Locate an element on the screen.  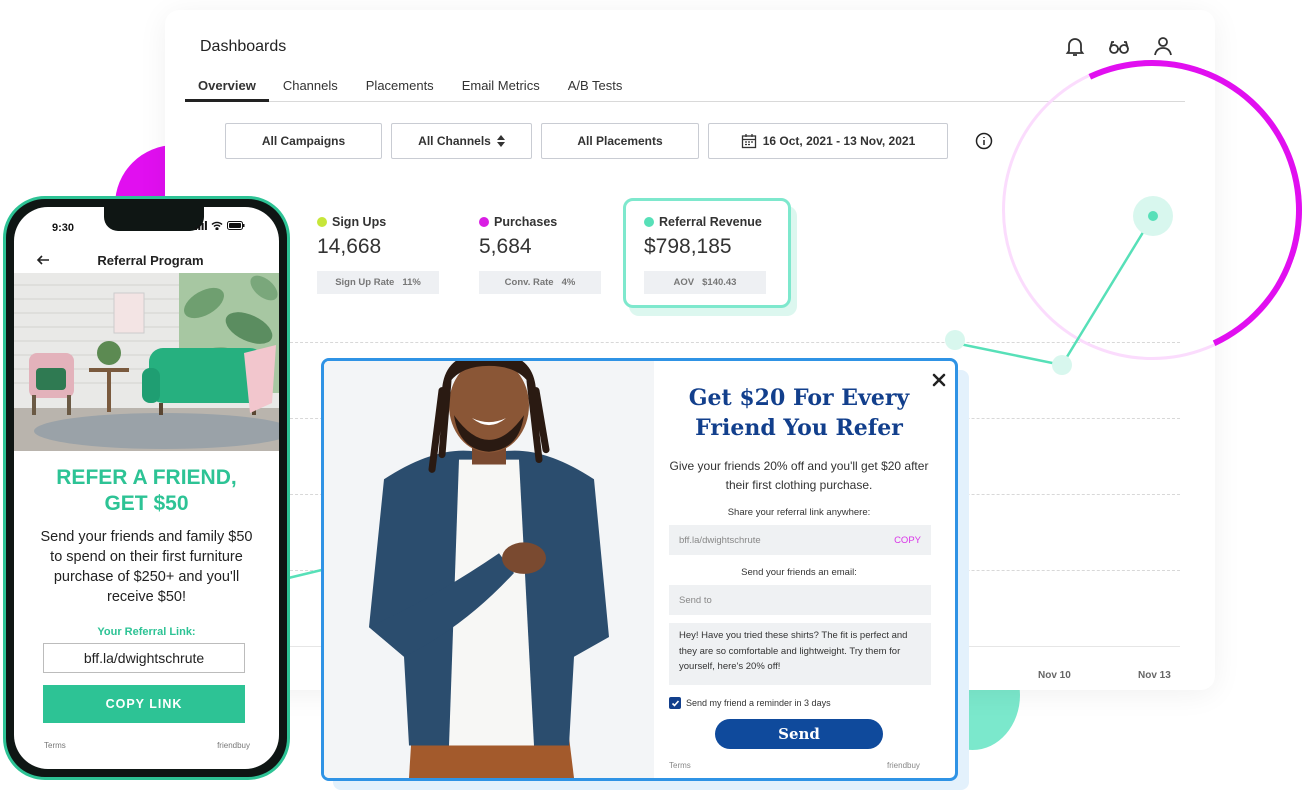
kpi-sign-ups: Sign Ups 14,668 Sign Up Rate 11% is located at coordinates (378, 254).